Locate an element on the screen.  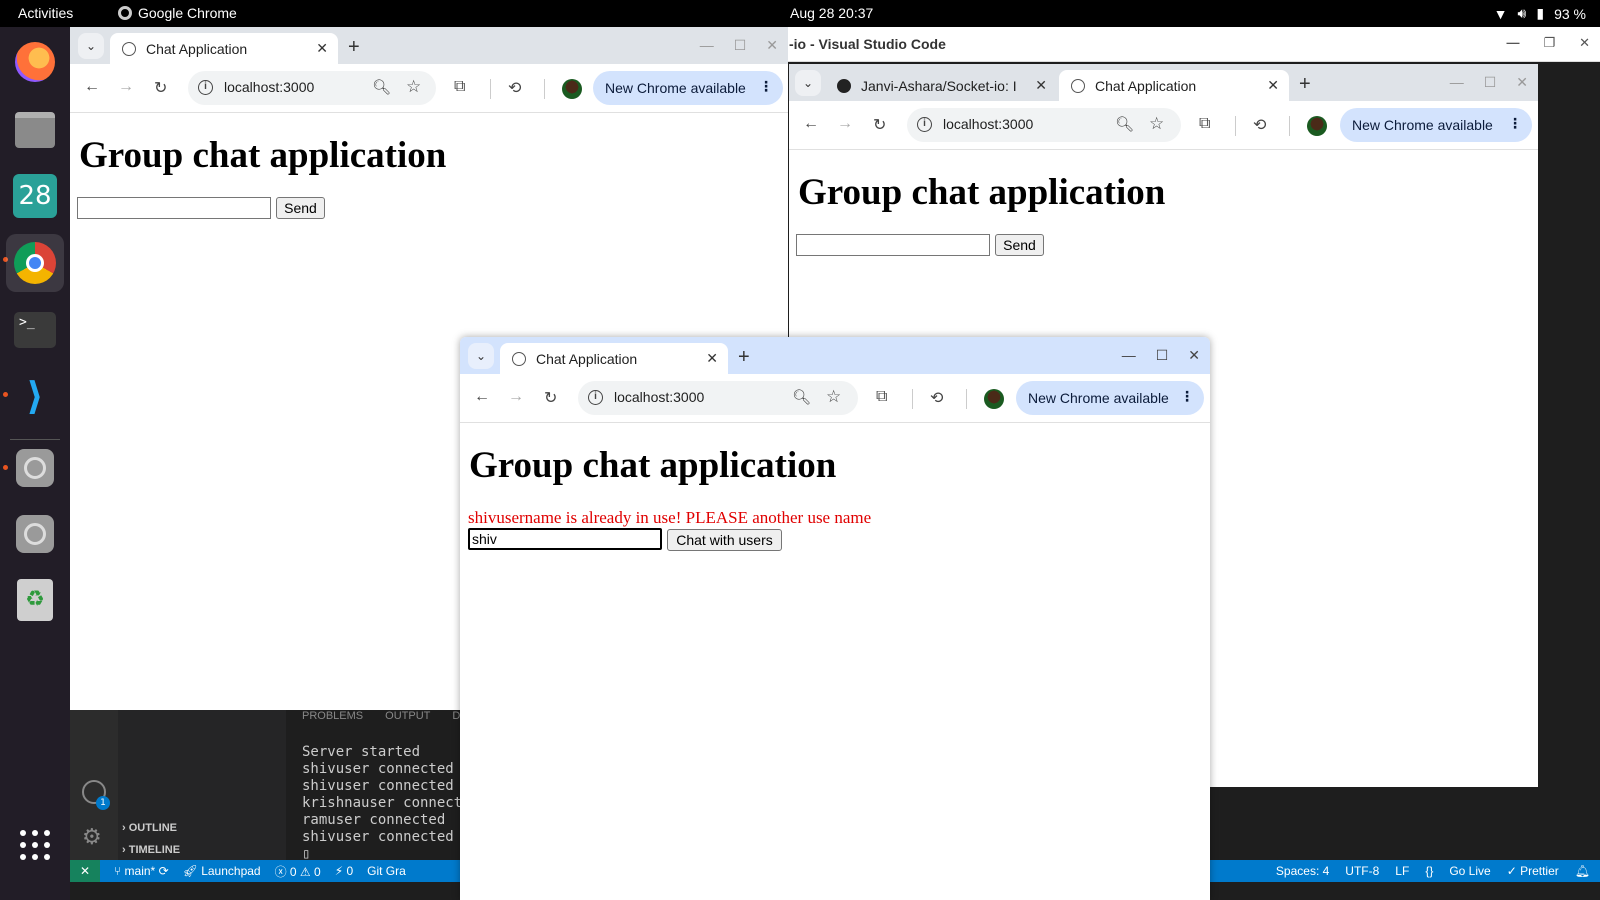
timeline-section: › TIMELINE is located at coordinates (151, 850).